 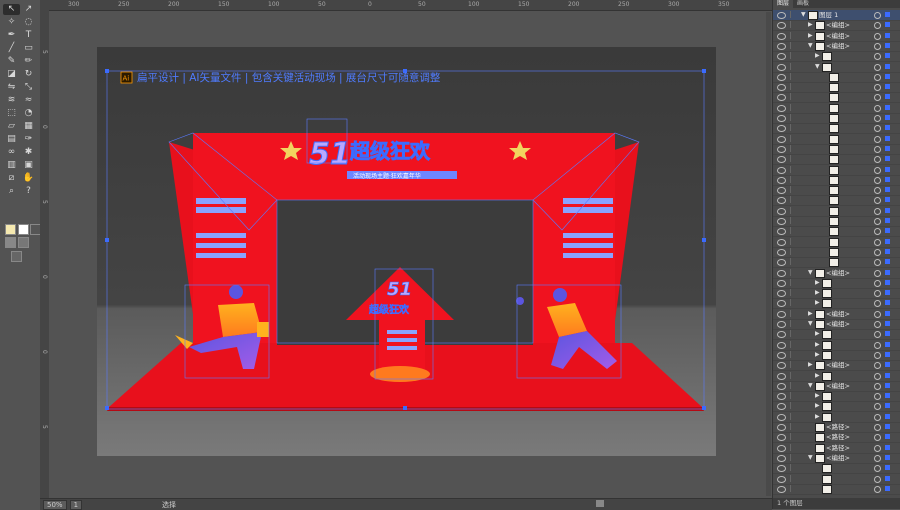 I want to click on page-field: 1, so click(x=76, y=504).